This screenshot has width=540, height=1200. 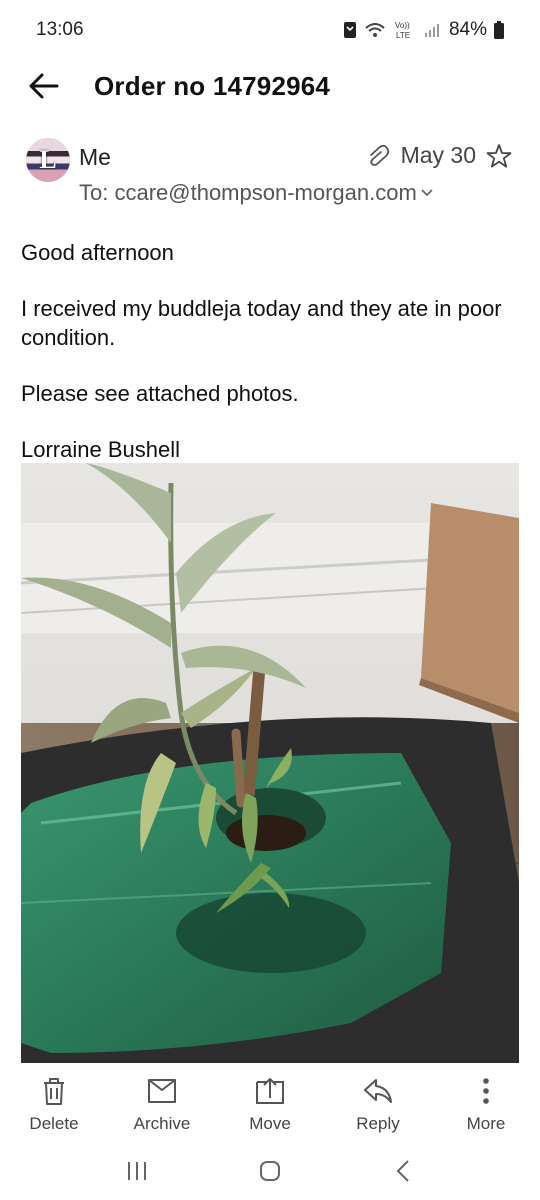 I want to click on email-date: May 30, so click(x=438, y=155).